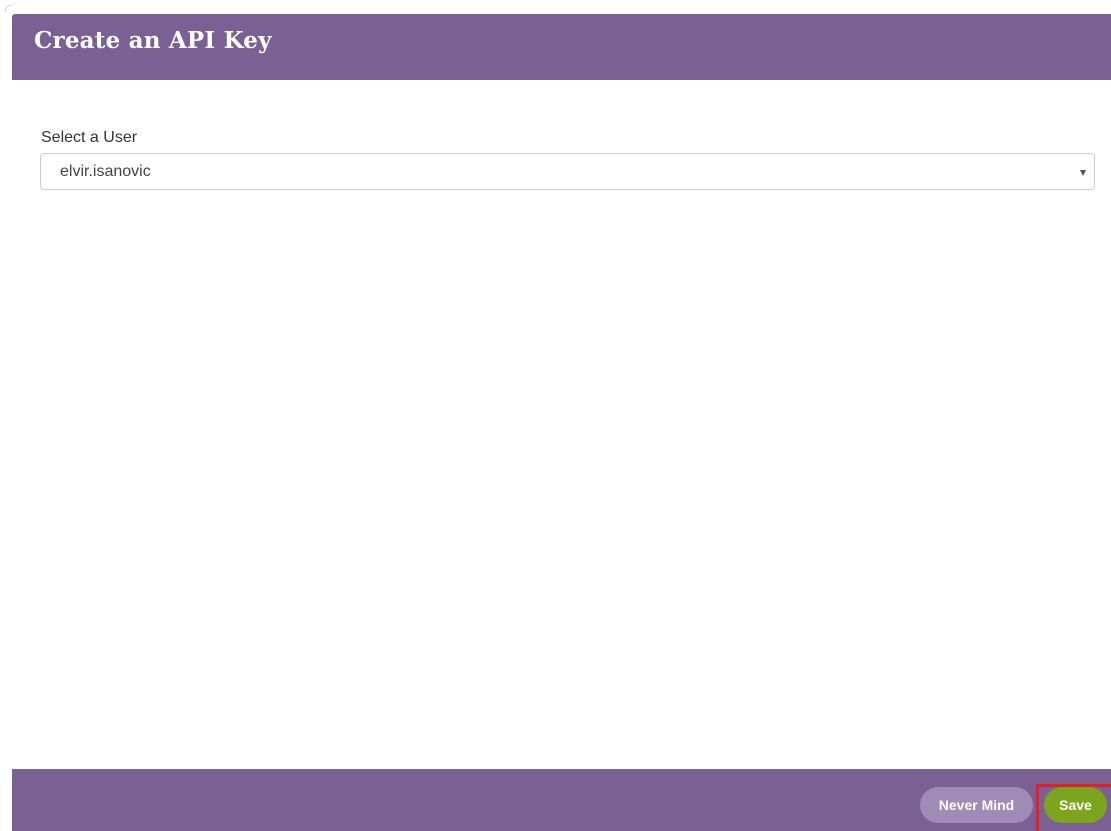 The height and width of the screenshot is (831, 1111). I want to click on dialog-footer: Never Mind Save, so click(561, 800).